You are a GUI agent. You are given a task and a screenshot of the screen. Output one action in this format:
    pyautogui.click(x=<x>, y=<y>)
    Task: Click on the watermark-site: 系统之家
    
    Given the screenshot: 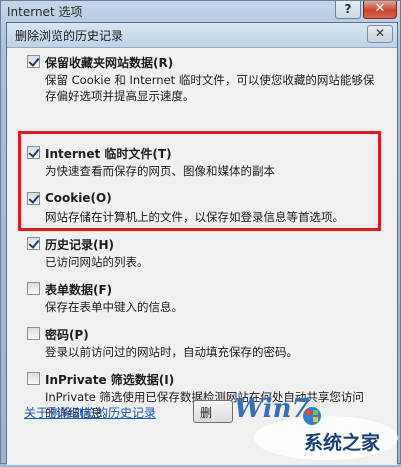 What is the action you would take?
    pyautogui.click(x=342, y=443)
    